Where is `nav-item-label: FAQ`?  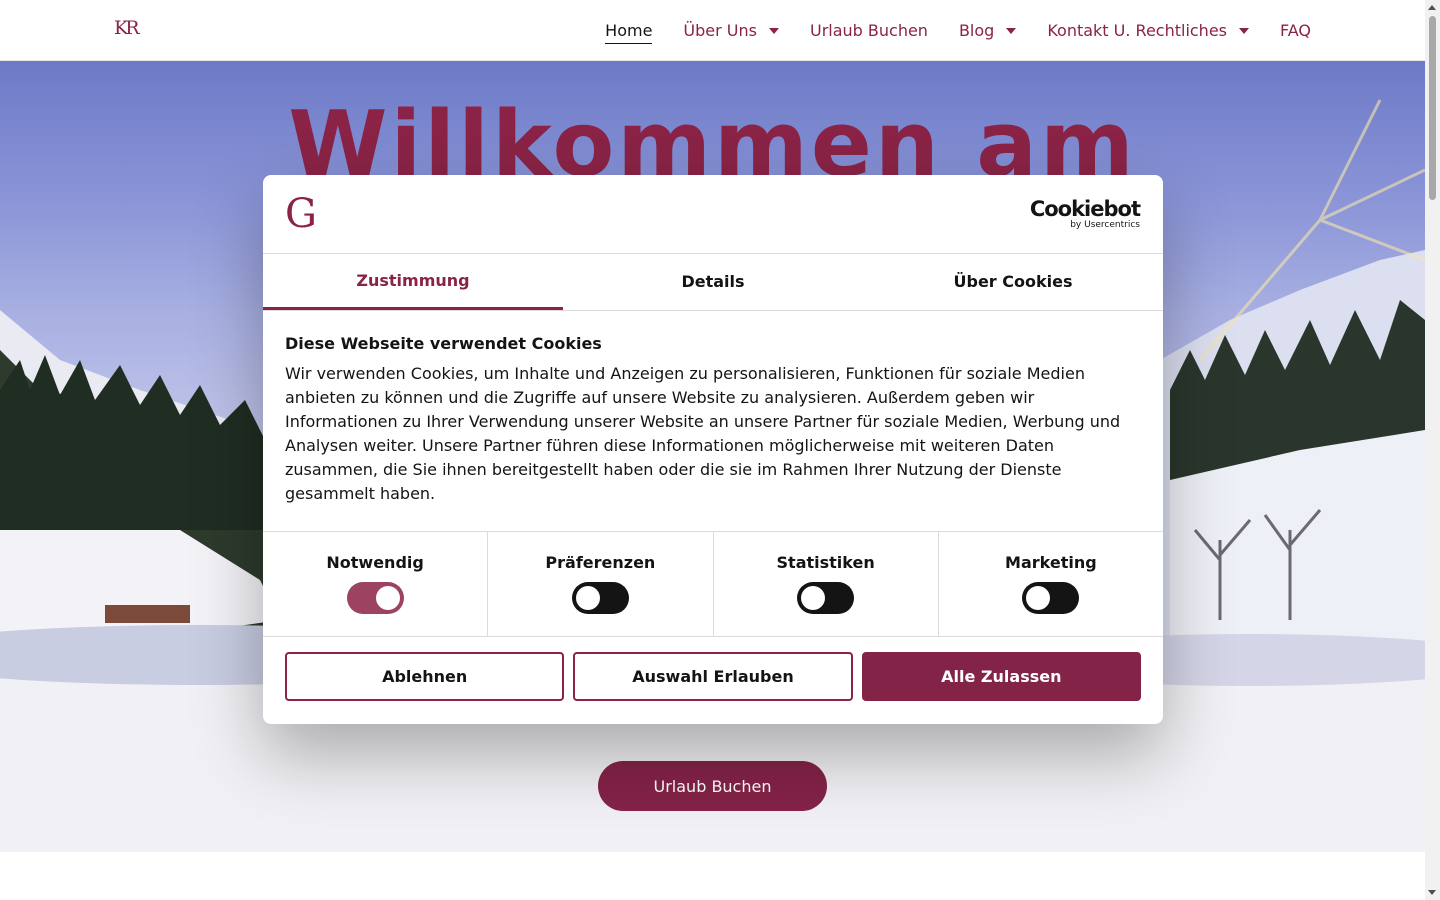
nav-item-label: FAQ is located at coordinates (1295, 30).